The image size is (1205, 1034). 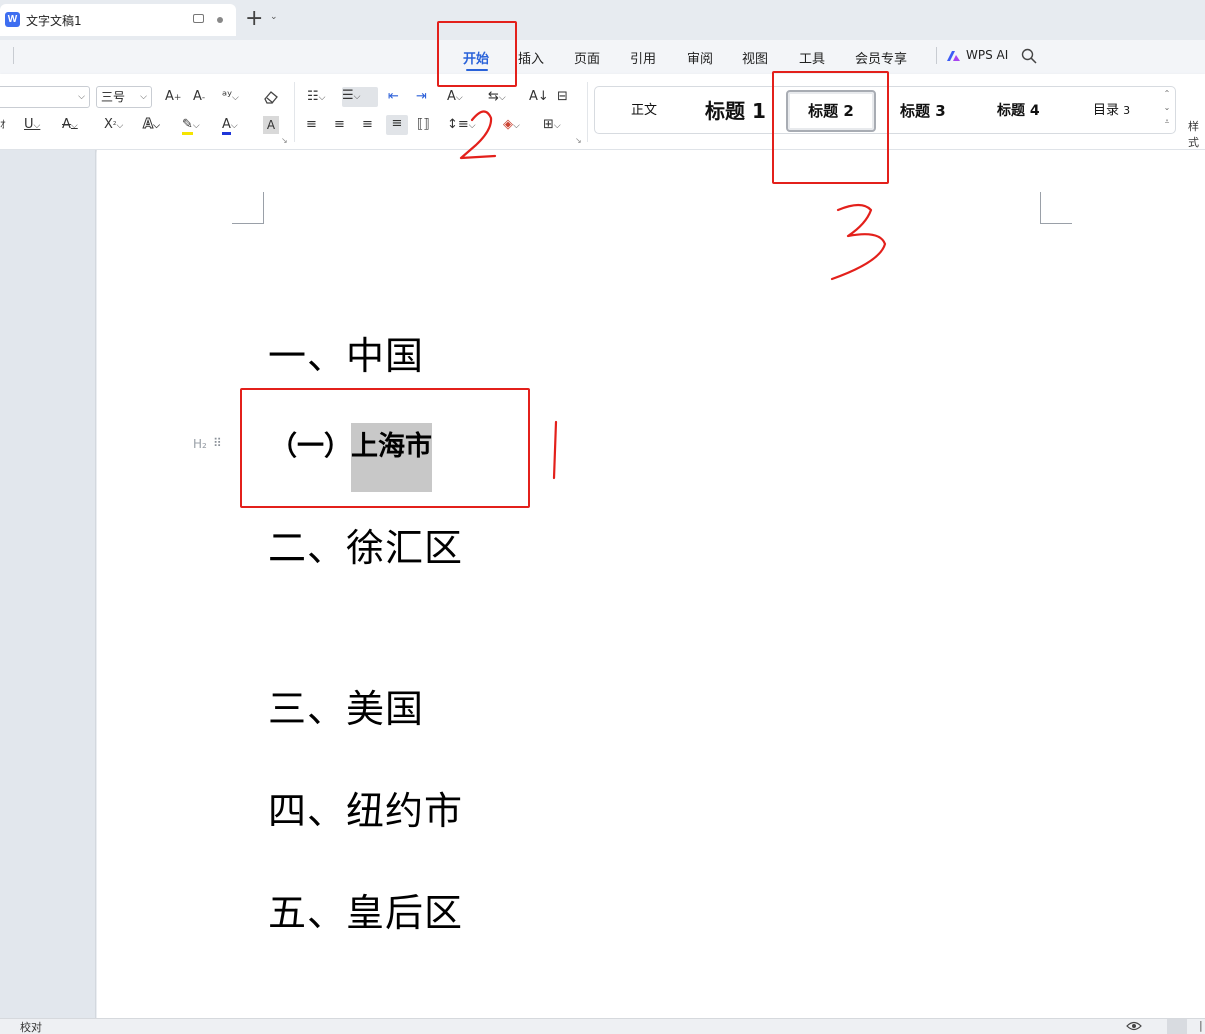 What do you see at coordinates (113, 97) in the screenshot?
I see `font-size-value: 三号` at bounding box center [113, 97].